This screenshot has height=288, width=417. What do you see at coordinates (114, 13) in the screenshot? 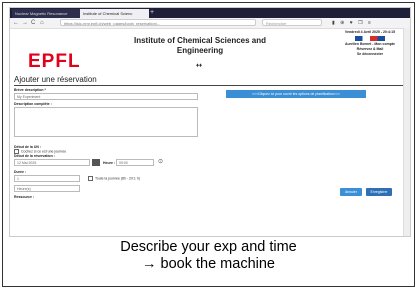
I see `tab-isic: Institute of Chemical Scienc` at bounding box center [114, 13].